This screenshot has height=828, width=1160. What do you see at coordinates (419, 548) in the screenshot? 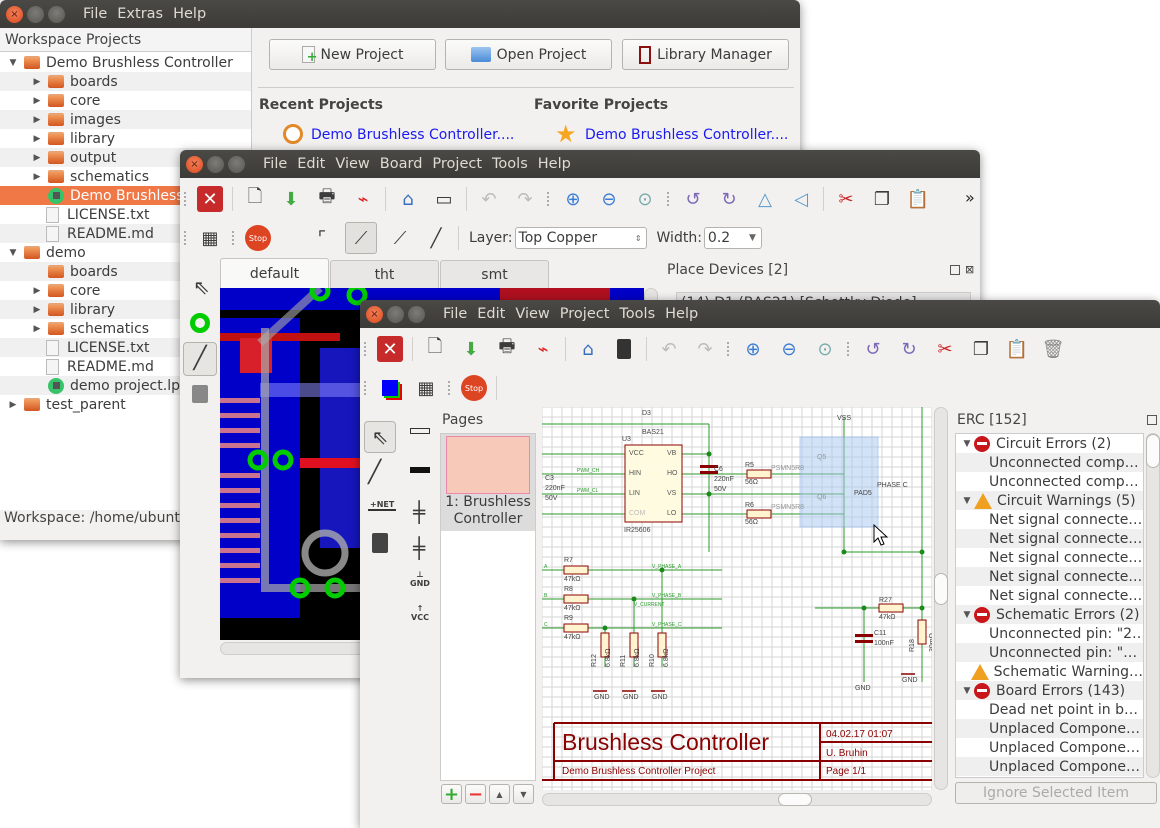
I see `polarized-capacitor-symbol-icon: ╪` at bounding box center [419, 548].